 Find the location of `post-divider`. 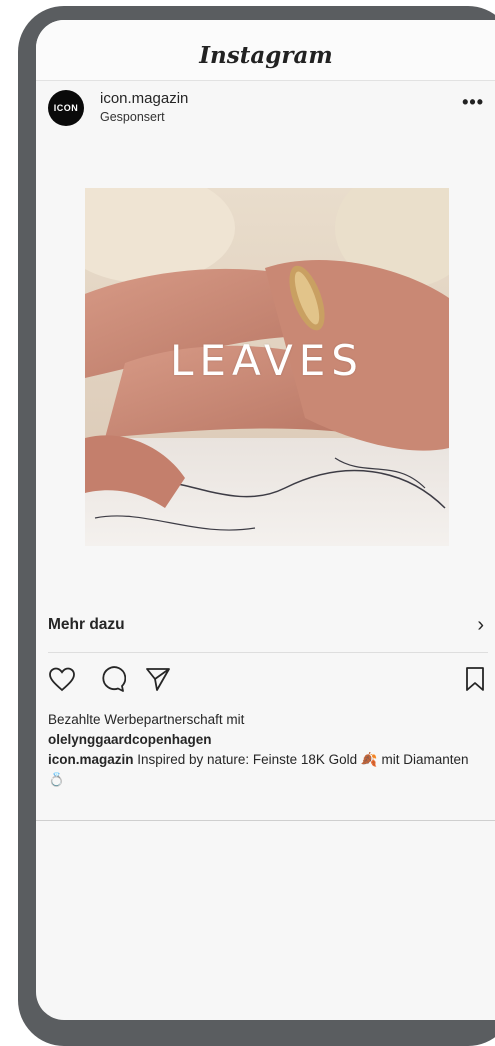

post-divider is located at coordinates (265, 820).